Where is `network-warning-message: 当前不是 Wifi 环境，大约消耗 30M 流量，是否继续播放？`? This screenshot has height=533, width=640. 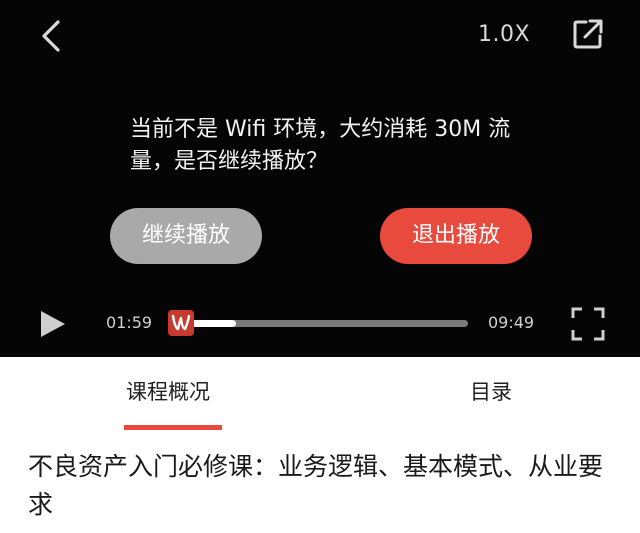 network-warning-message: 当前不是 Wifi 环境，大约消耗 30M 流量，是否继续播放？ is located at coordinates (320, 145).